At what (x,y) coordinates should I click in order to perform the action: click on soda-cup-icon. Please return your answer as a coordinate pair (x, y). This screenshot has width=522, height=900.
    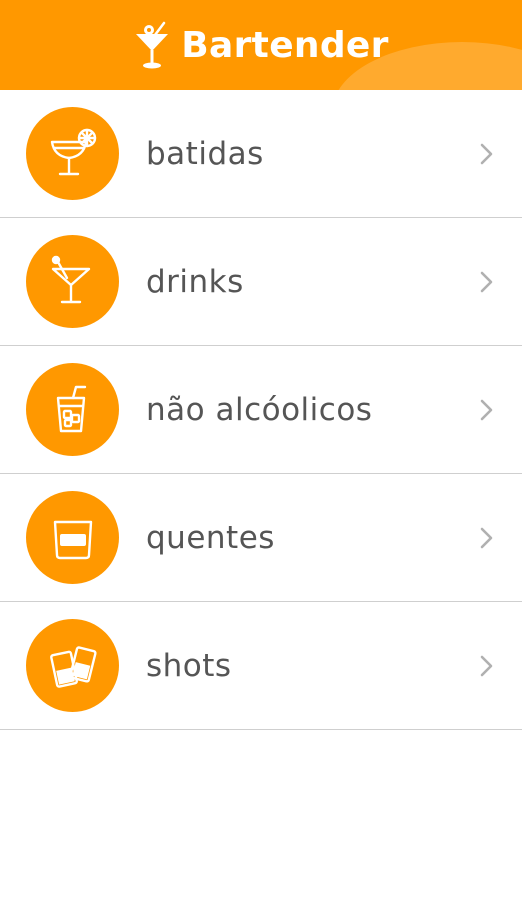
    Looking at the image, I should click on (73, 410).